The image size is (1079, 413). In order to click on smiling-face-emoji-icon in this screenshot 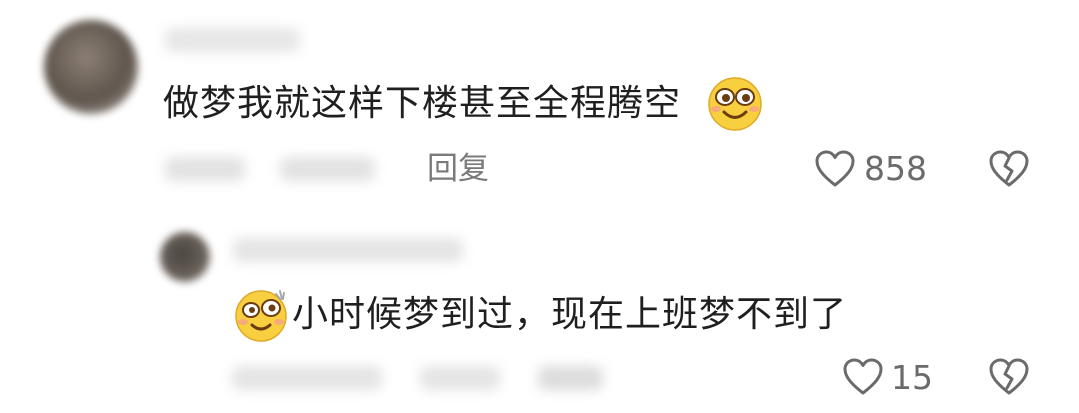, I will do `click(735, 104)`.